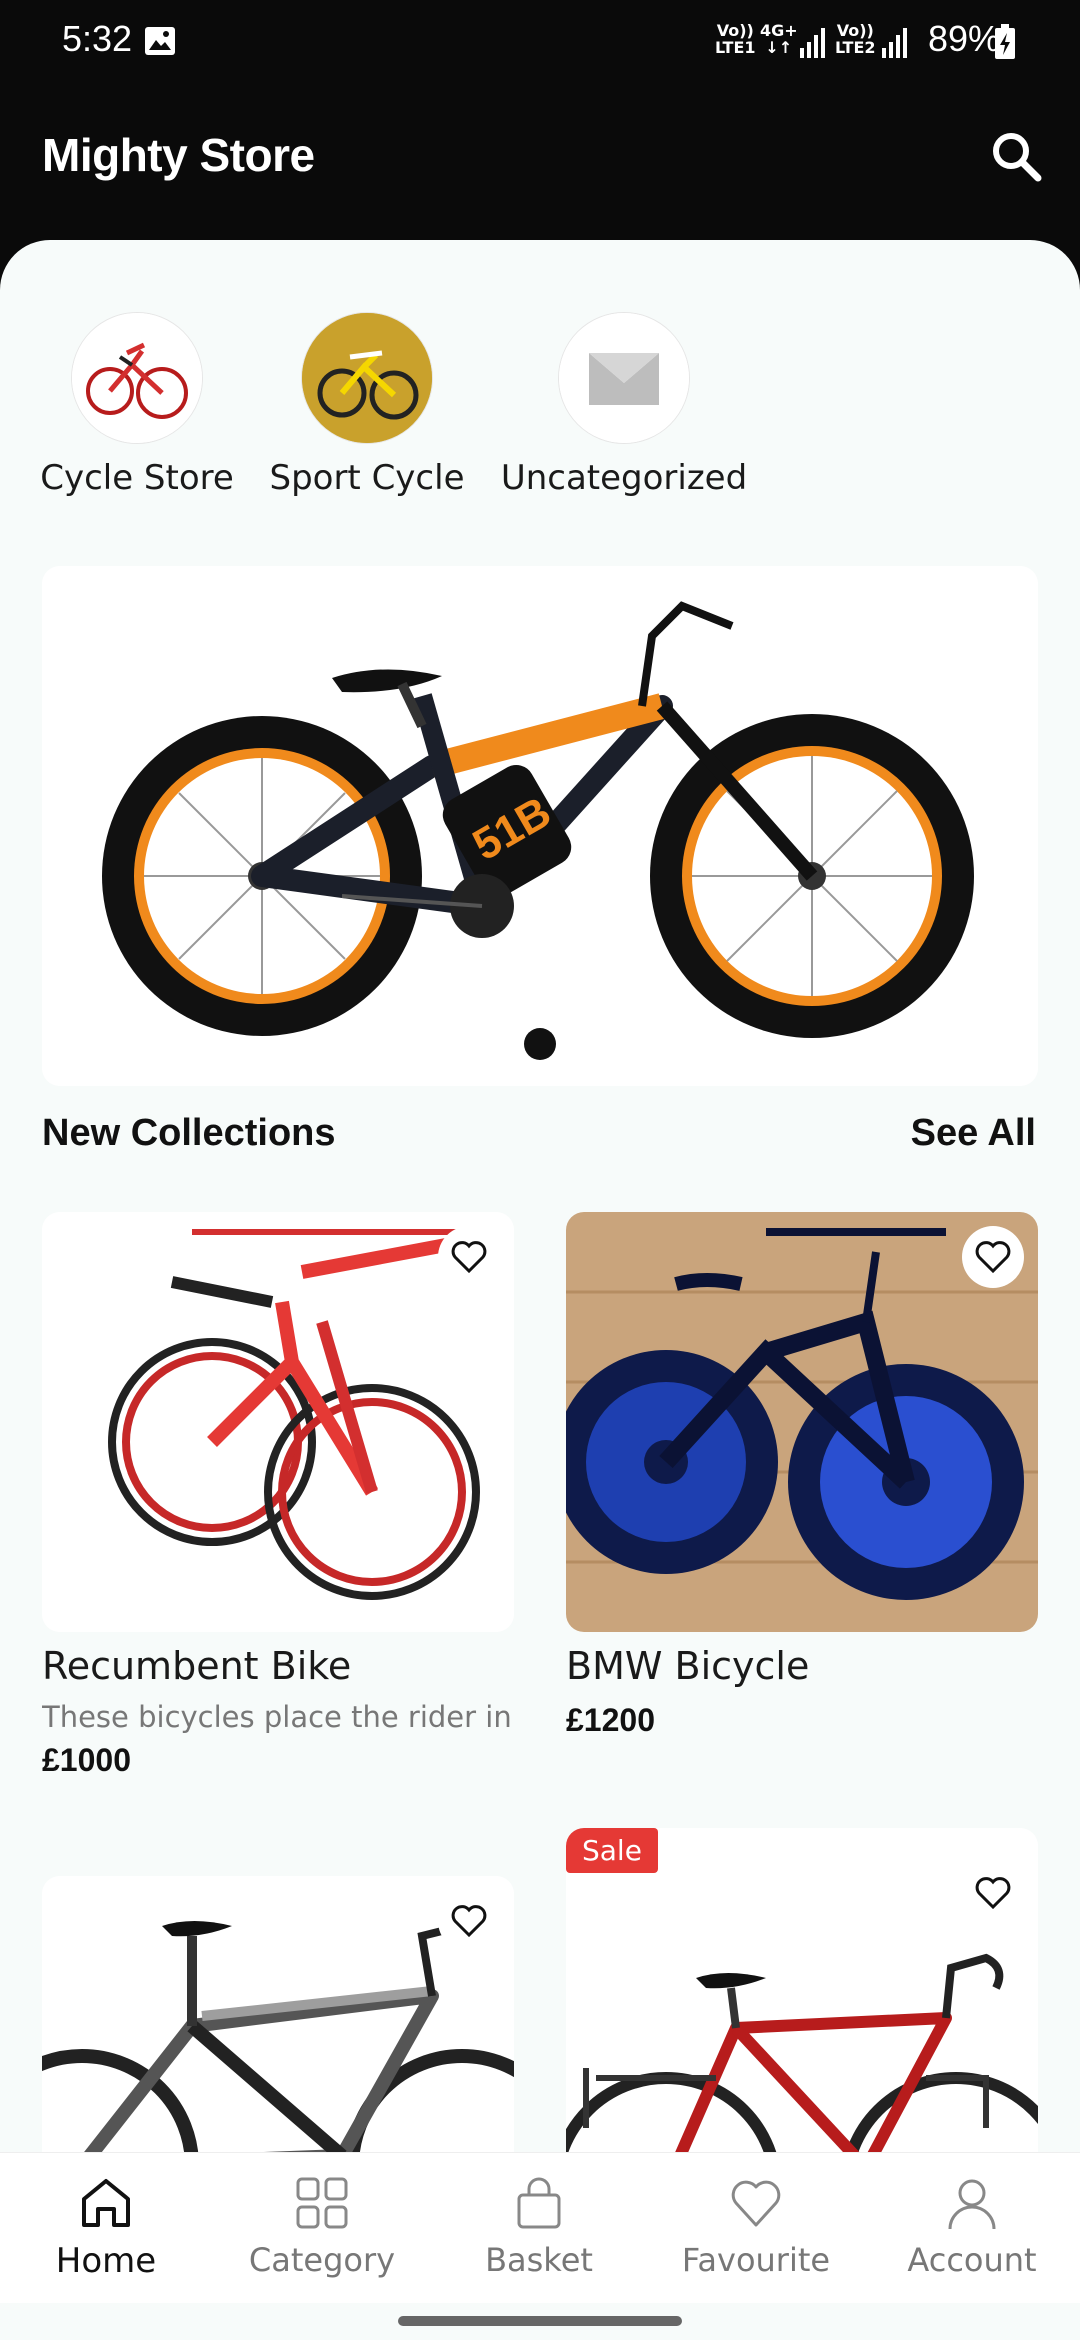 This screenshot has height=2340, width=1080. I want to click on nav-basket: Basket, so click(539, 2227).